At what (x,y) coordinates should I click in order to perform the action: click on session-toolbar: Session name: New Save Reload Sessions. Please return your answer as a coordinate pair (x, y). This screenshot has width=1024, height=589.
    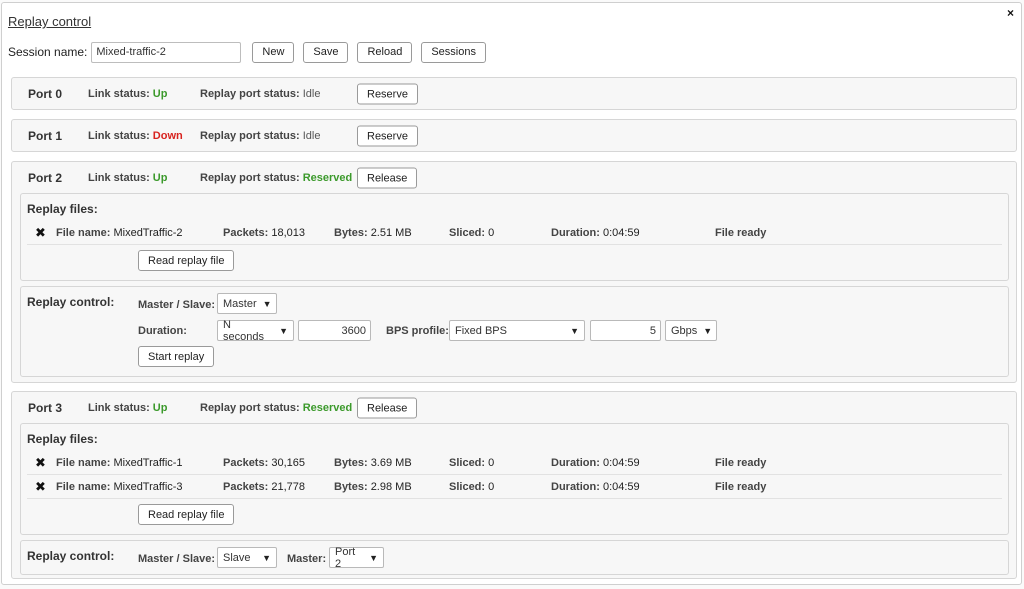
    Looking at the image, I should click on (247, 52).